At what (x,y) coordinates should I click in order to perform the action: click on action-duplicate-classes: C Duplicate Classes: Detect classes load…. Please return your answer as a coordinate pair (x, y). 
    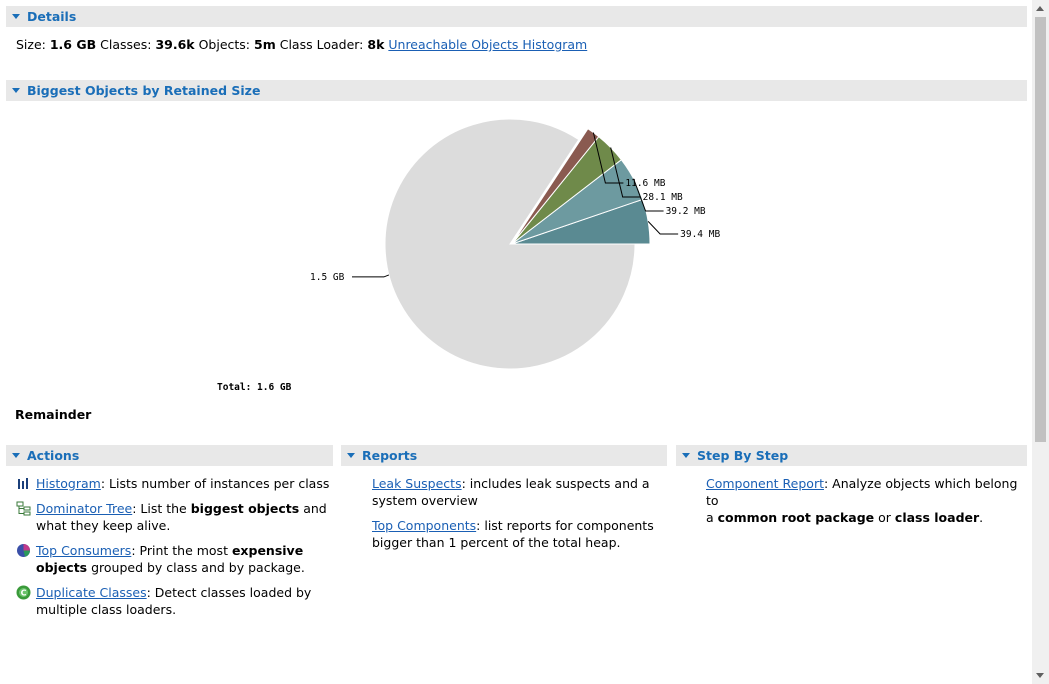
    Looking at the image, I should click on (176, 601).